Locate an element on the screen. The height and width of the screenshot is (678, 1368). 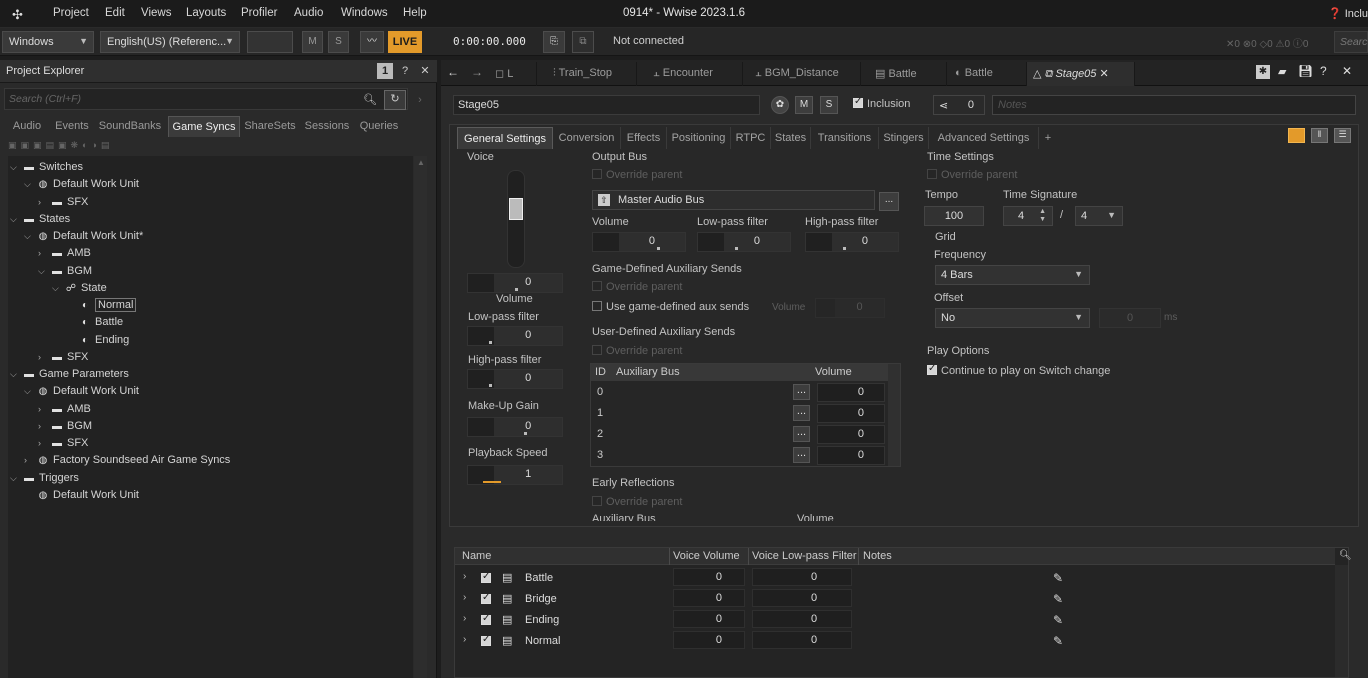
state-list-row: › ▤ Battle 00 ✎ is located at coordinates (895, 578).